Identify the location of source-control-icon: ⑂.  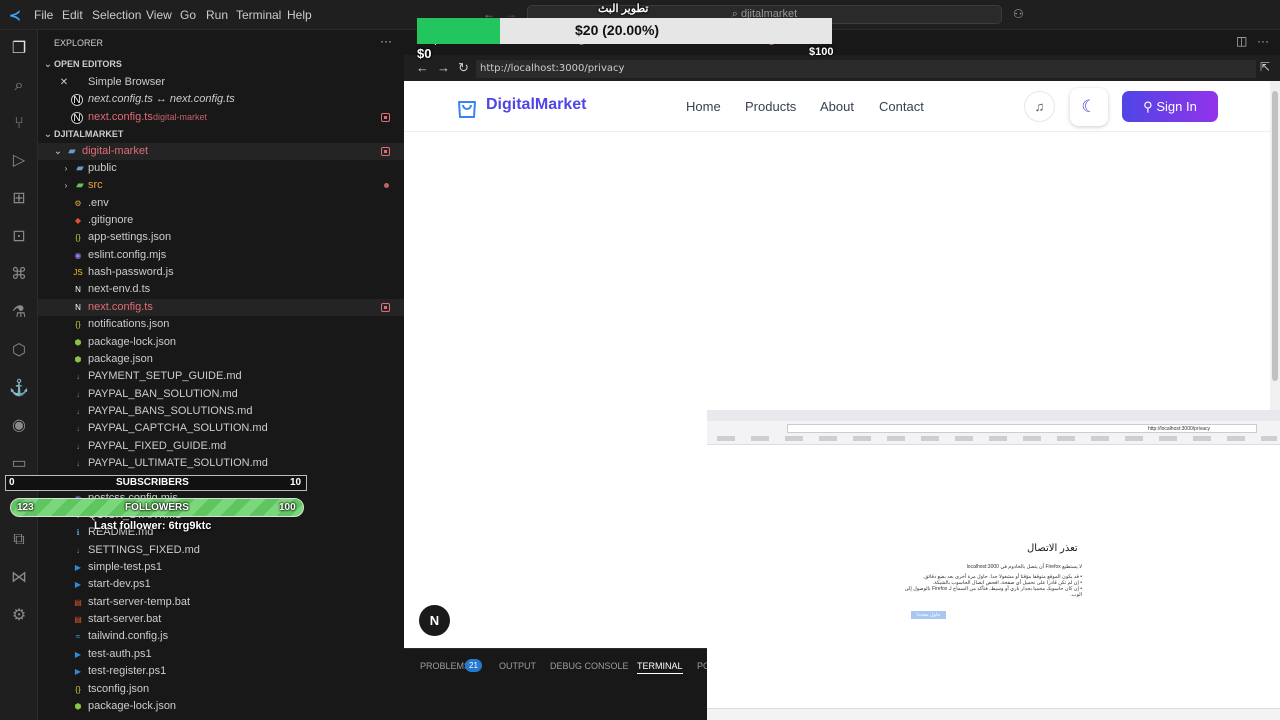
(19, 124).